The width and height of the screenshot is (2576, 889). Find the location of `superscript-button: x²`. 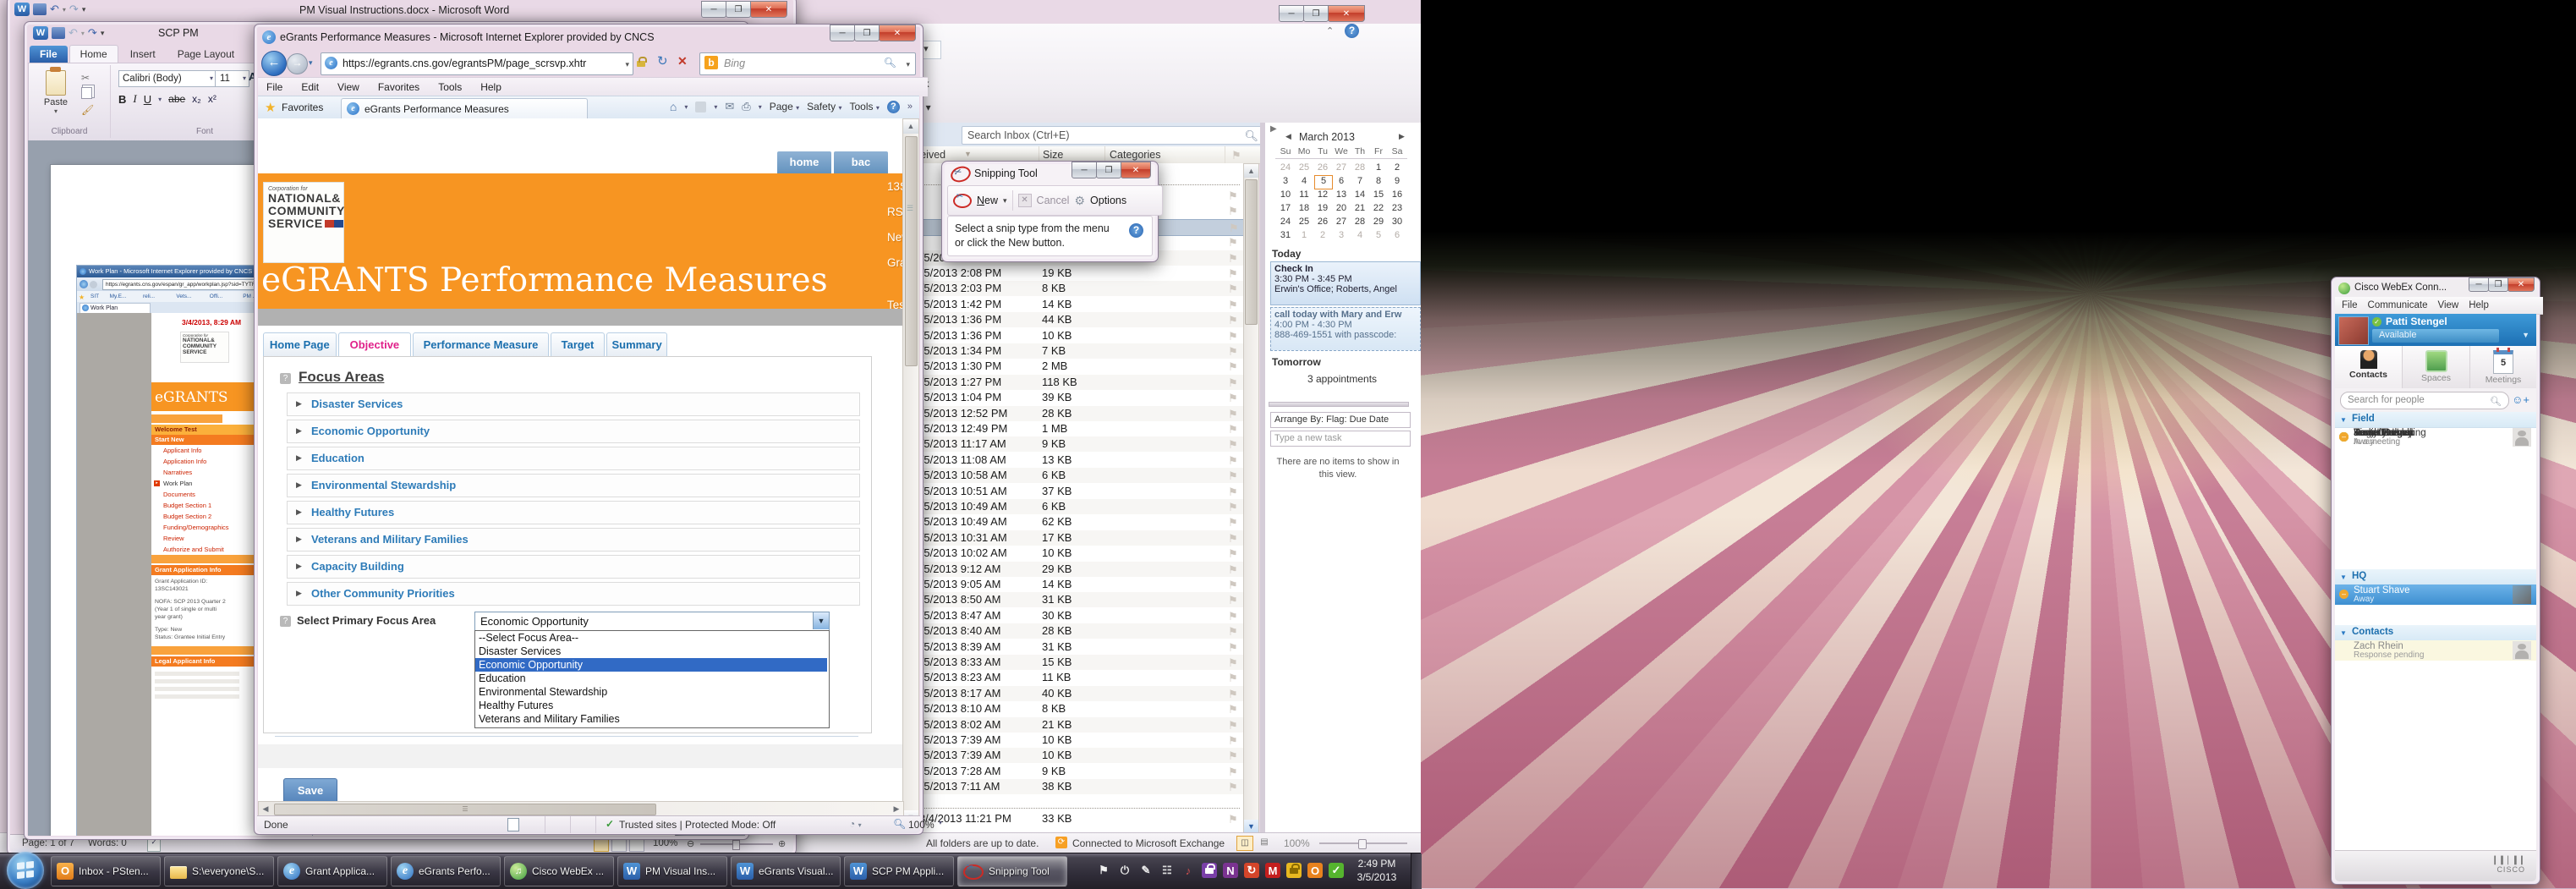

superscript-button: x² is located at coordinates (212, 99).